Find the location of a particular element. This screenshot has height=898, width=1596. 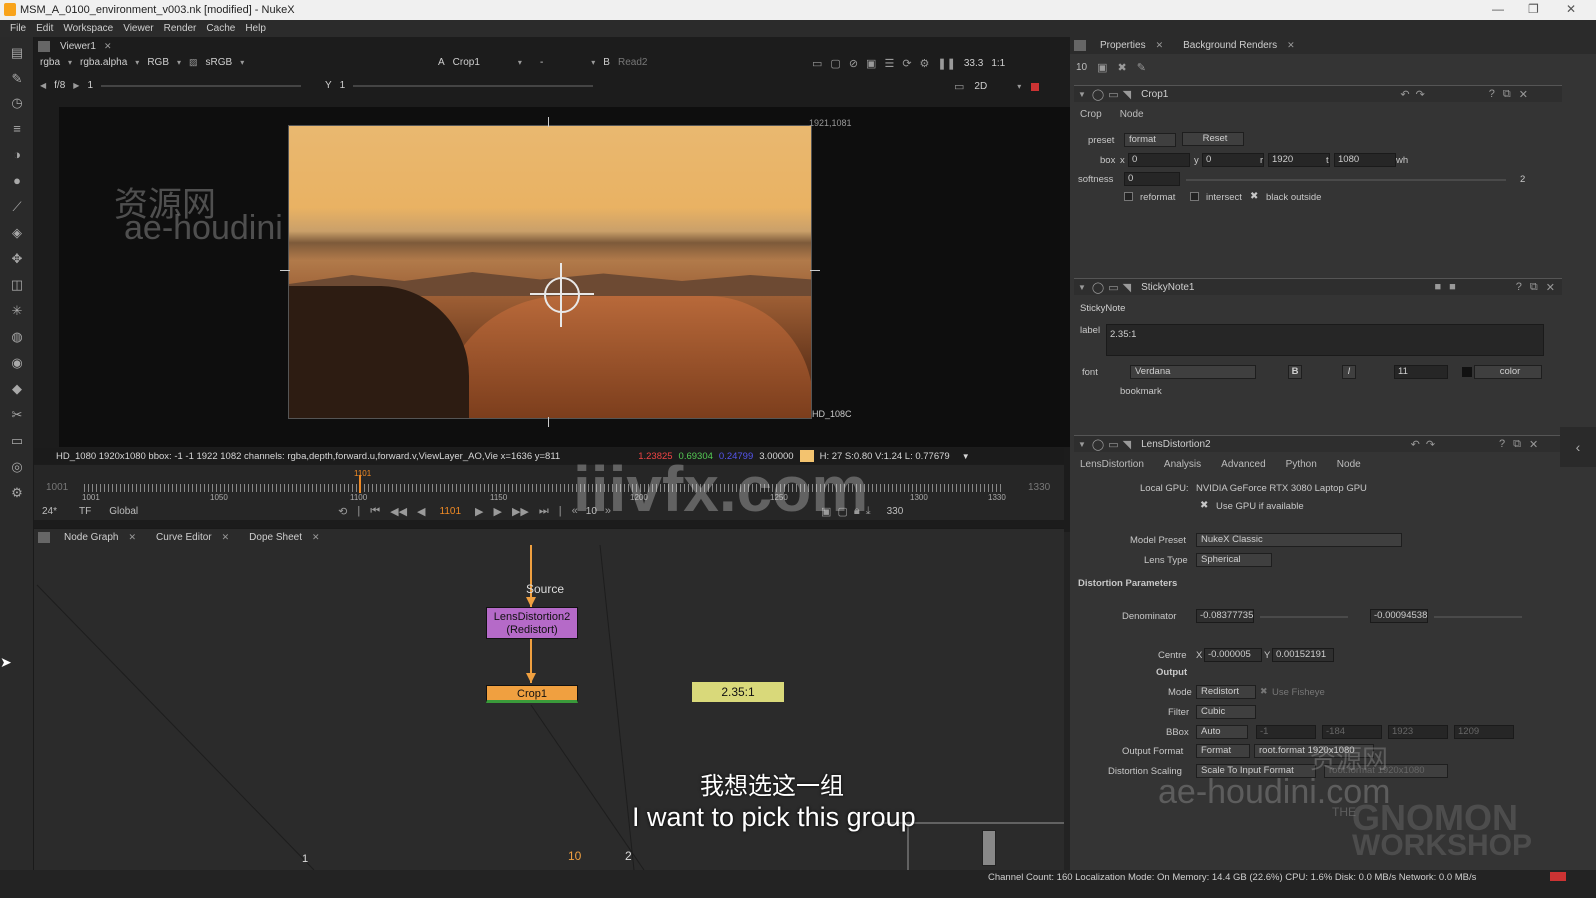

italic-button: I is located at coordinates (1349, 372).